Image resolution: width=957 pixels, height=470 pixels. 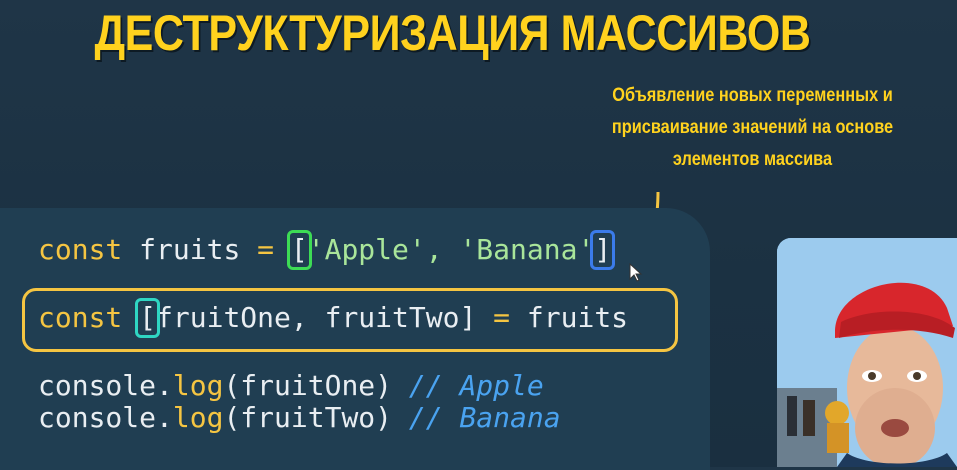 I want to click on log-args: (fruitOne), so click(x=308, y=385).